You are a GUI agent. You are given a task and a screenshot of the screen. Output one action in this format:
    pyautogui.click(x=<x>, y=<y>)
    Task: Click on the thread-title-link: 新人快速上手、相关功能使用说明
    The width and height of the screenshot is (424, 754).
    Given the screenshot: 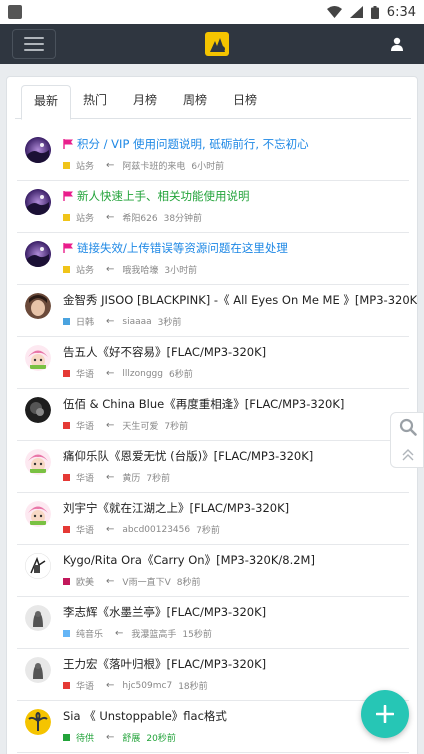 What is the action you would take?
    pyautogui.click(x=156, y=196)
    